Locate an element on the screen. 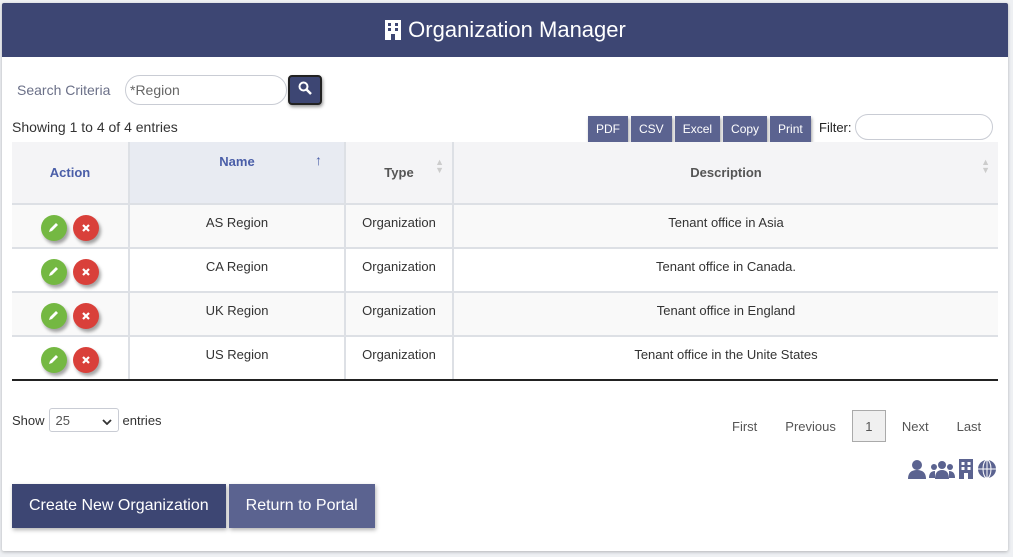  column-description-label: Description is located at coordinates (726, 172).